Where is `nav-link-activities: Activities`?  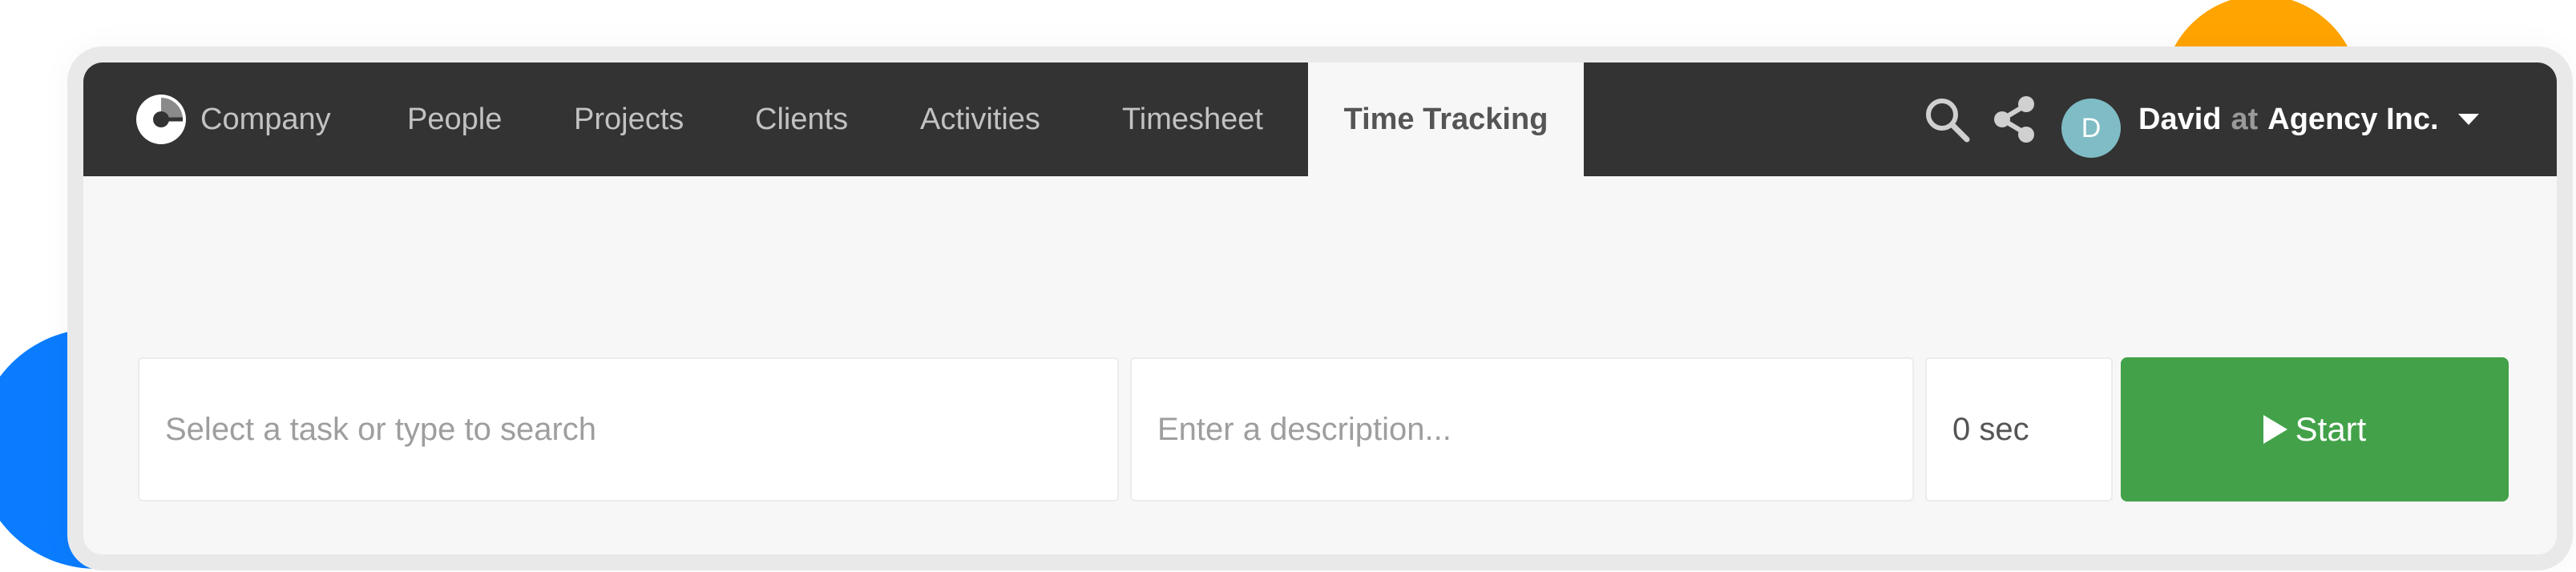 nav-link-activities: Activities is located at coordinates (980, 119).